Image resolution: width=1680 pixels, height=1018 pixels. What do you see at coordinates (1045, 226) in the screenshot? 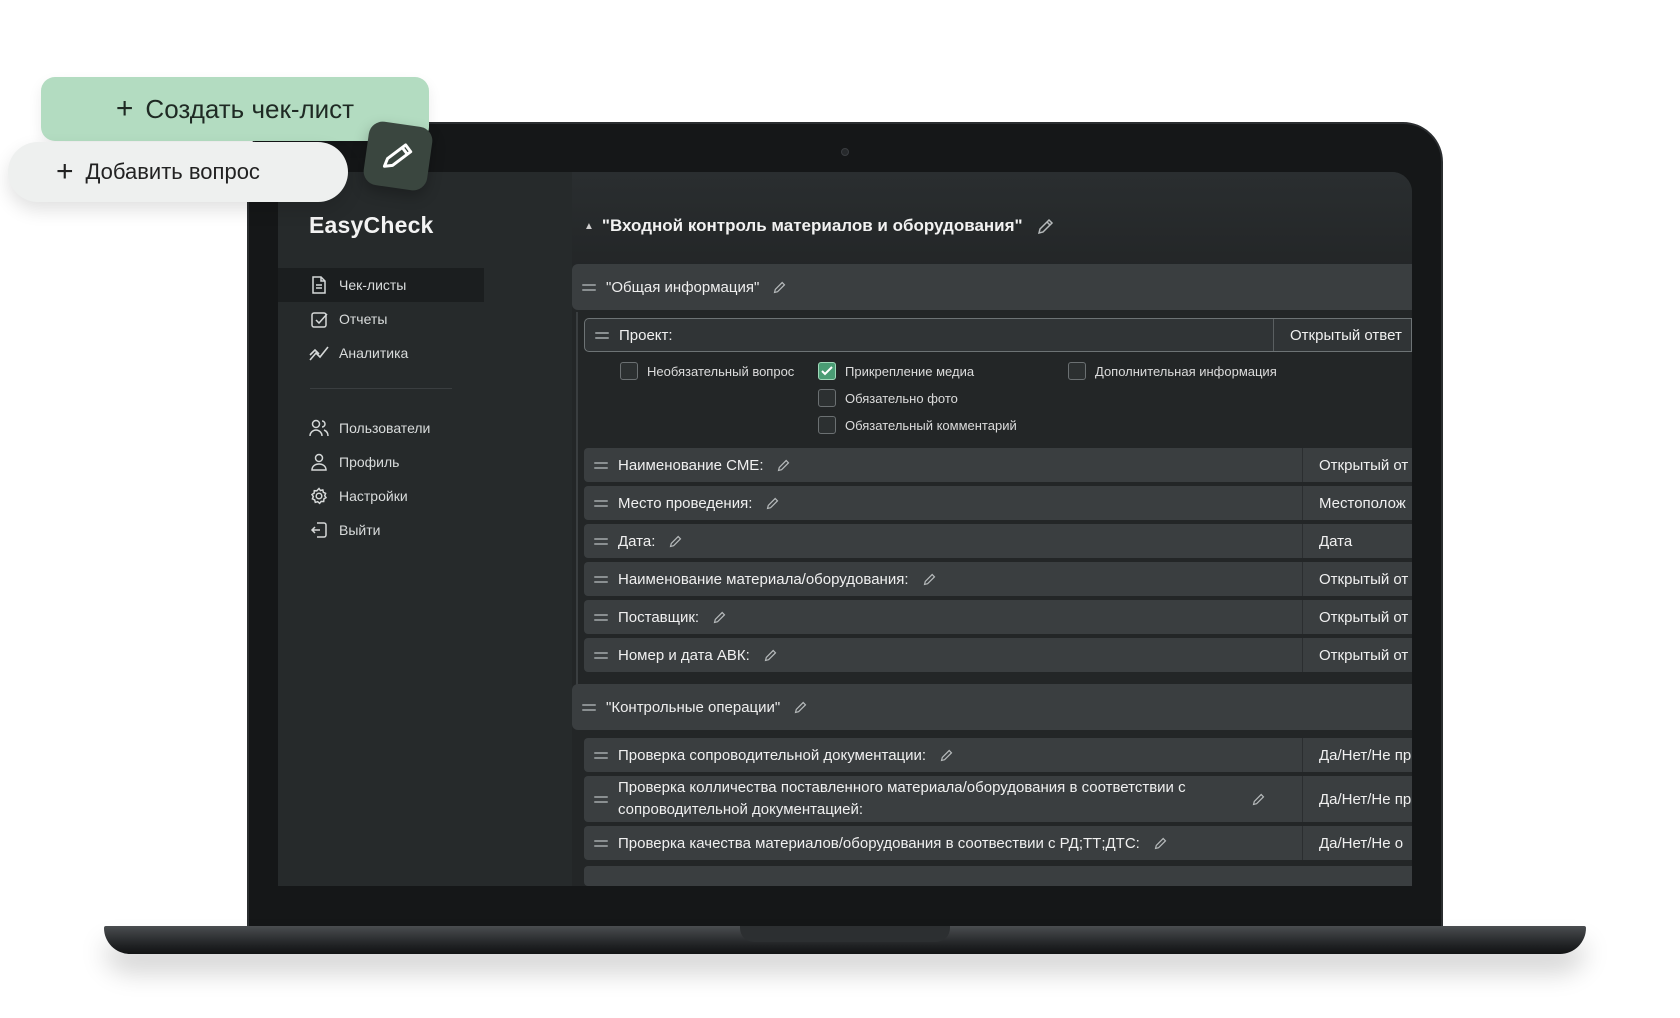
I see `edit-title-icon` at bounding box center [1045, 226].